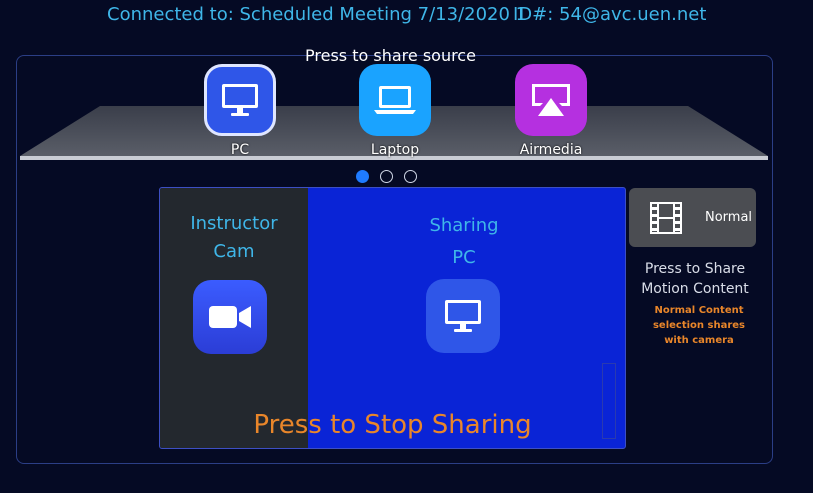  Describe the element at coordinates (234, 238) in the screenshot. I see `instructor-cam-label: Instructor Cam` at that location.